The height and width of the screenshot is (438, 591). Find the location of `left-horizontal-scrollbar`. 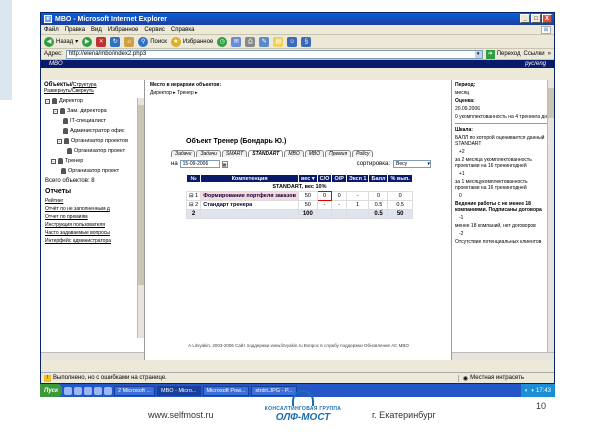

left-horizontal-scrollbar is located at coordinates (92, 356).